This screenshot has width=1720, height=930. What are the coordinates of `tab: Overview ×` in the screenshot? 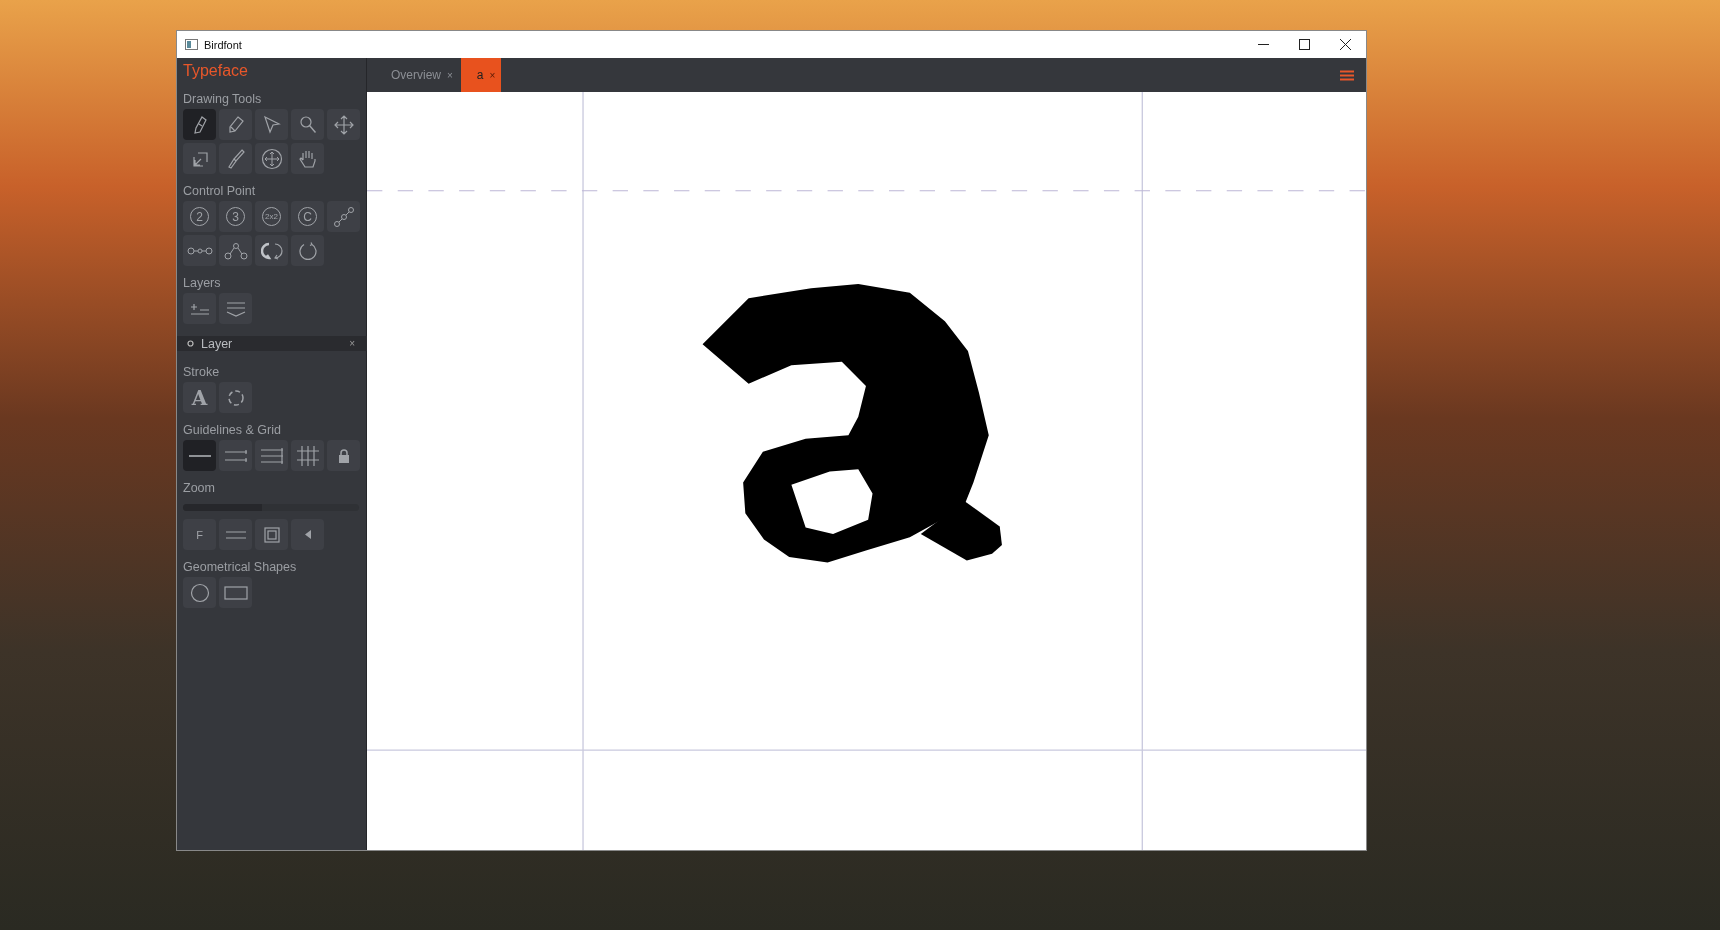 It's located at (420, 75).